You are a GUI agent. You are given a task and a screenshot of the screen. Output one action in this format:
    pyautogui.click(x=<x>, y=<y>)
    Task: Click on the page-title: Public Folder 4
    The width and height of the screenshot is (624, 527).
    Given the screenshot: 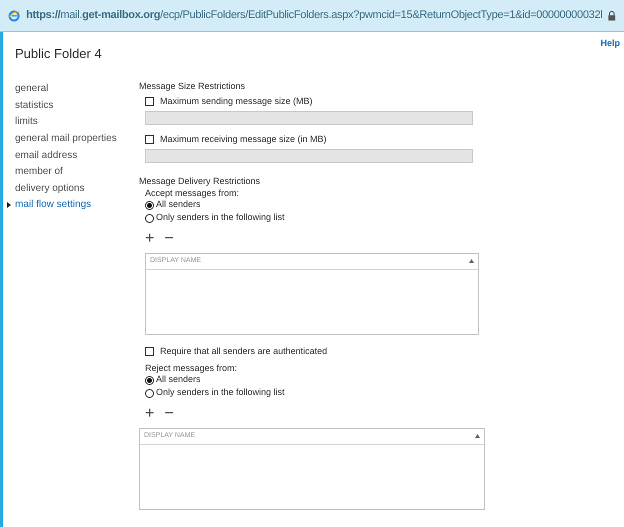 What is the action you would take?
    pyautogui.click(x=58, y=54)
    